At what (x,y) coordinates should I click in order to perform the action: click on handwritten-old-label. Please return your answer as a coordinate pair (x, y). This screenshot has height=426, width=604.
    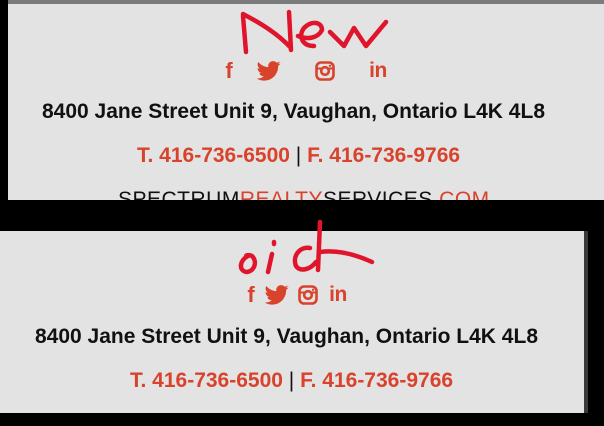
    Looking at the image, I should click on (306, 247).